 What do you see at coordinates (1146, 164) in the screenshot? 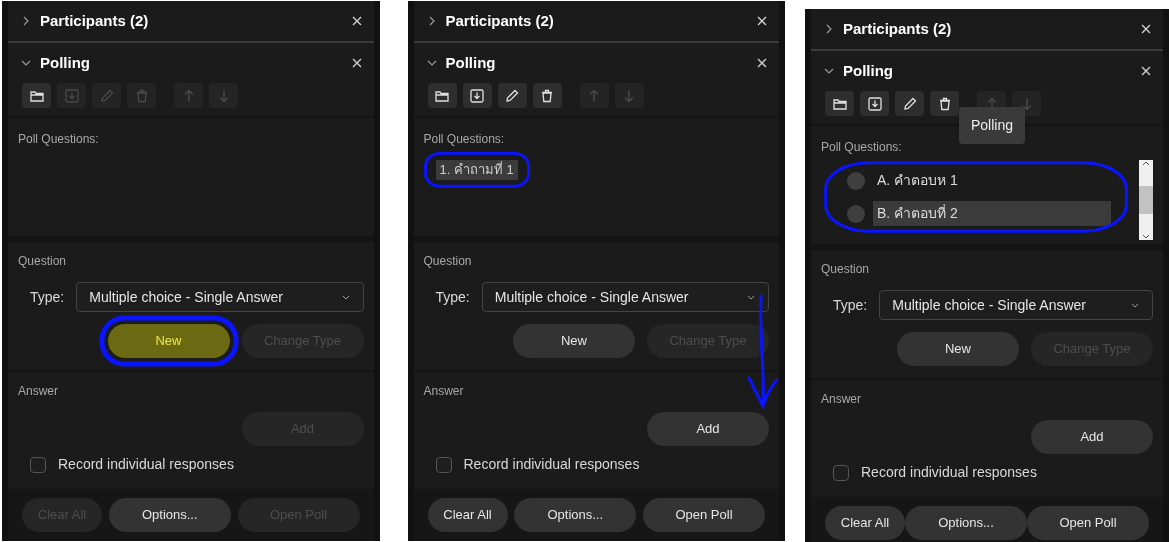
I see `scroll-up-icon` at bounding box center [1146, 164].